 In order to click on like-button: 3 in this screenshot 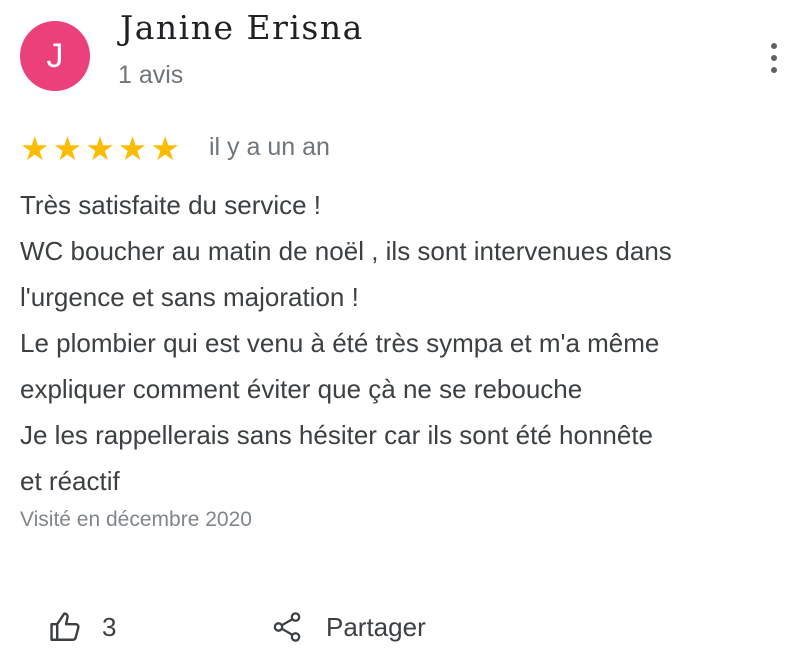, I will do `click(82, 627)`.